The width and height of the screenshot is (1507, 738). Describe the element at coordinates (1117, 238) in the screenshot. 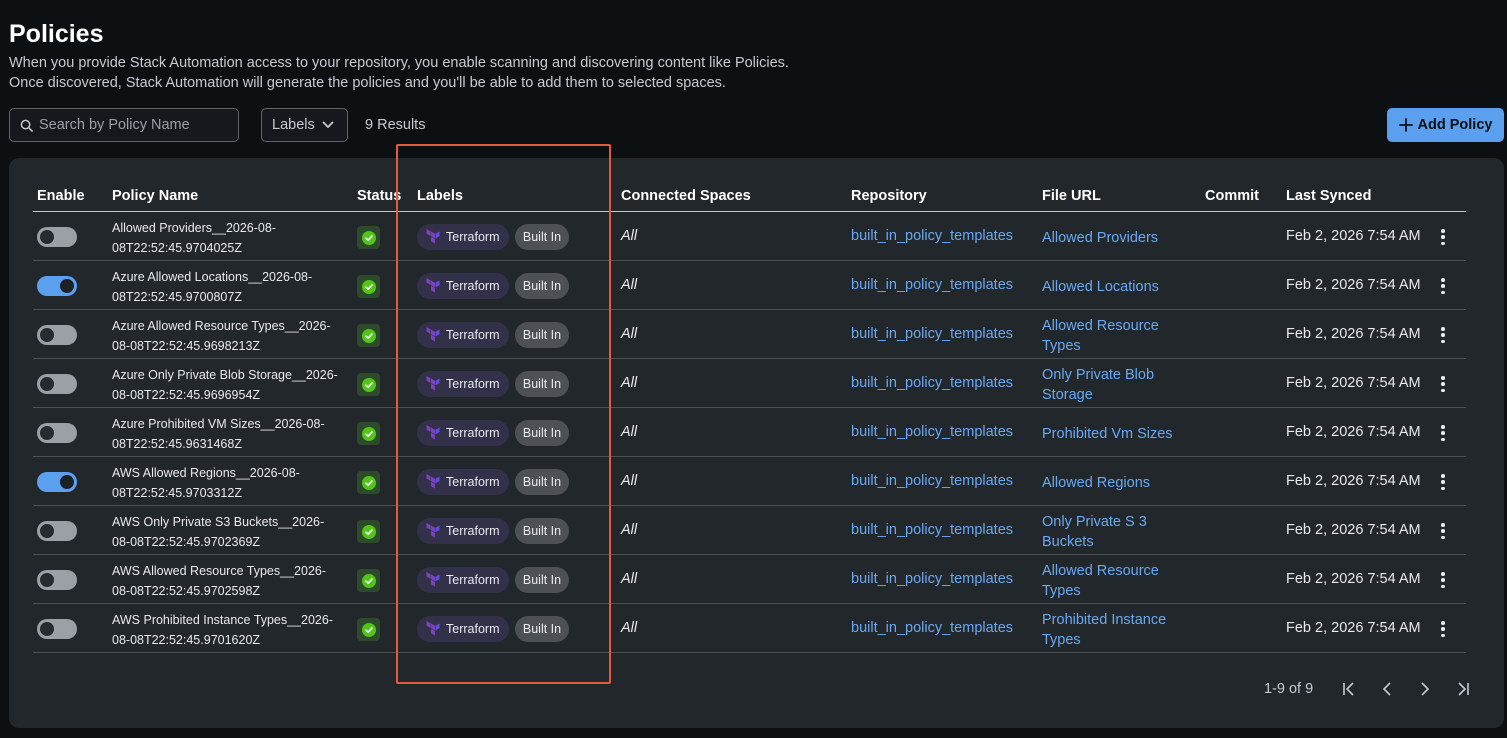

I see `file-url-link: Allowed Providers` at that location.